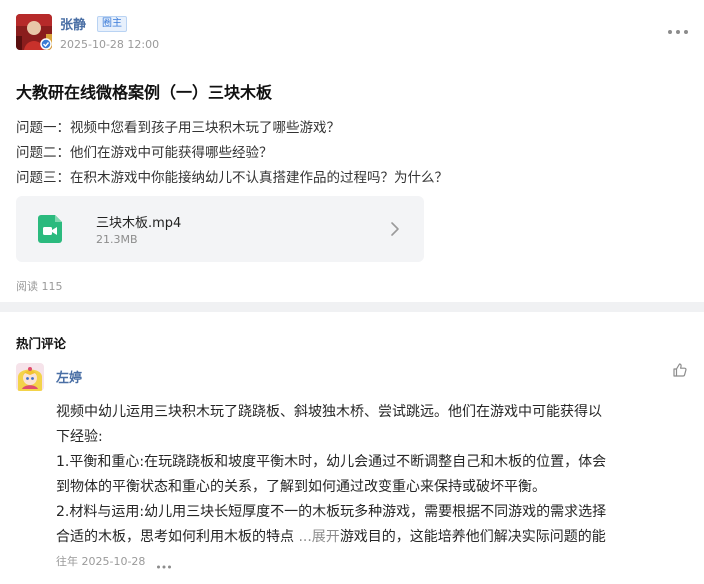 Image resolution: width=704 pixels, height=584 pixels. What do you see at coordinates (232, 178) in the screenshot?
I see `question-line: 问题三：在积木游戏中你能接纳幼儿不认真搭建作品的过程吗？为什么？` at bounding box center [232, 178].